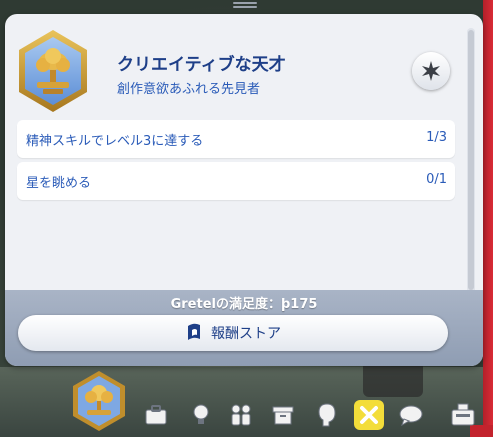 This screenshot has width=493, height=437. I want to click on rabbit-hole-icon, so click(369, 415).